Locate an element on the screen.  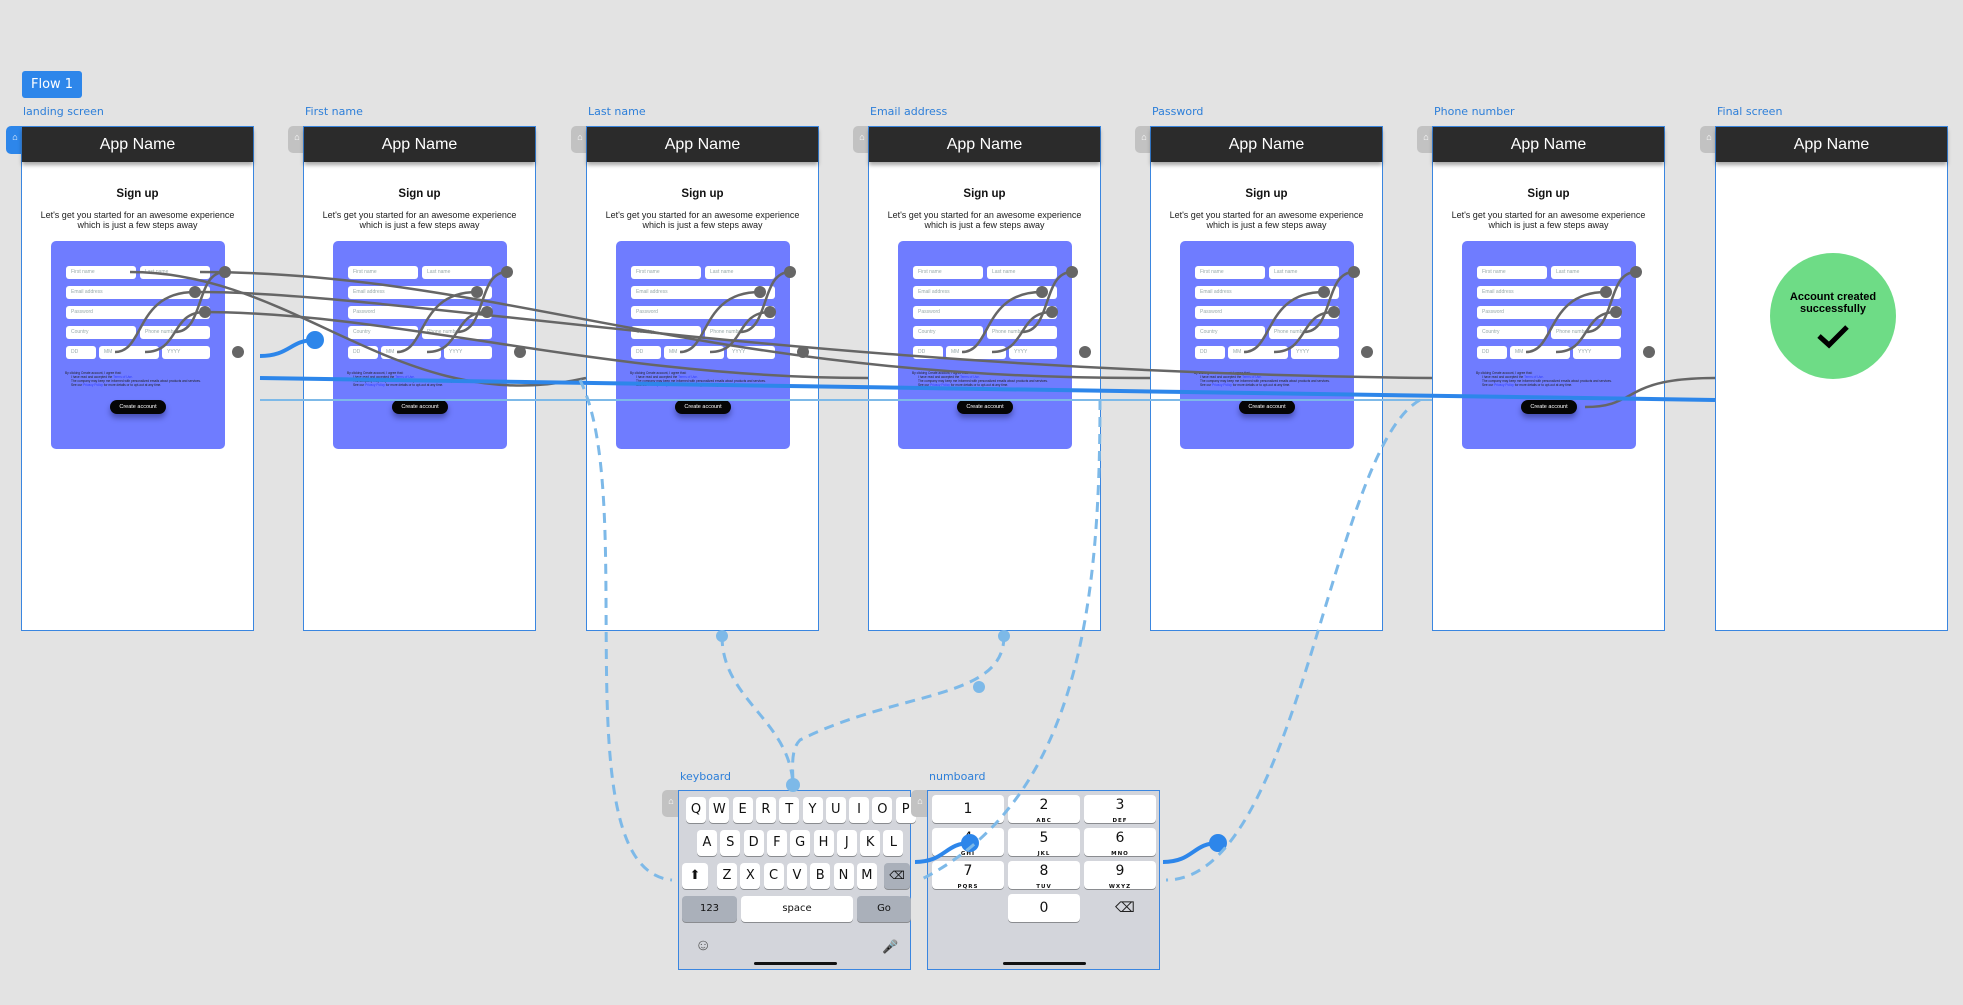
key-h: H is located at coordinates (823, 843).